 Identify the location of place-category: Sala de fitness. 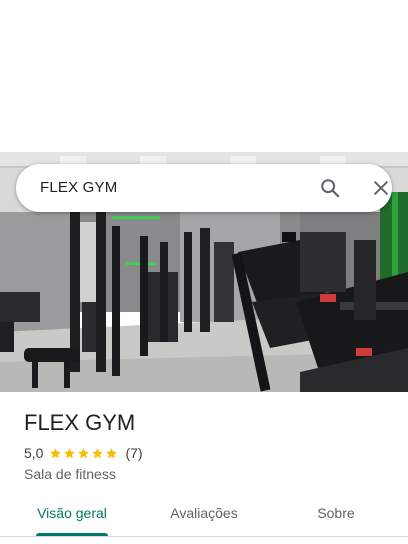
(70, 474).